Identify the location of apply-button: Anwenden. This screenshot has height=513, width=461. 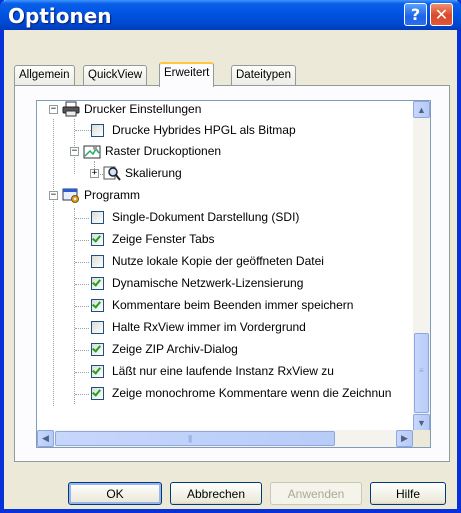
(316, 493).